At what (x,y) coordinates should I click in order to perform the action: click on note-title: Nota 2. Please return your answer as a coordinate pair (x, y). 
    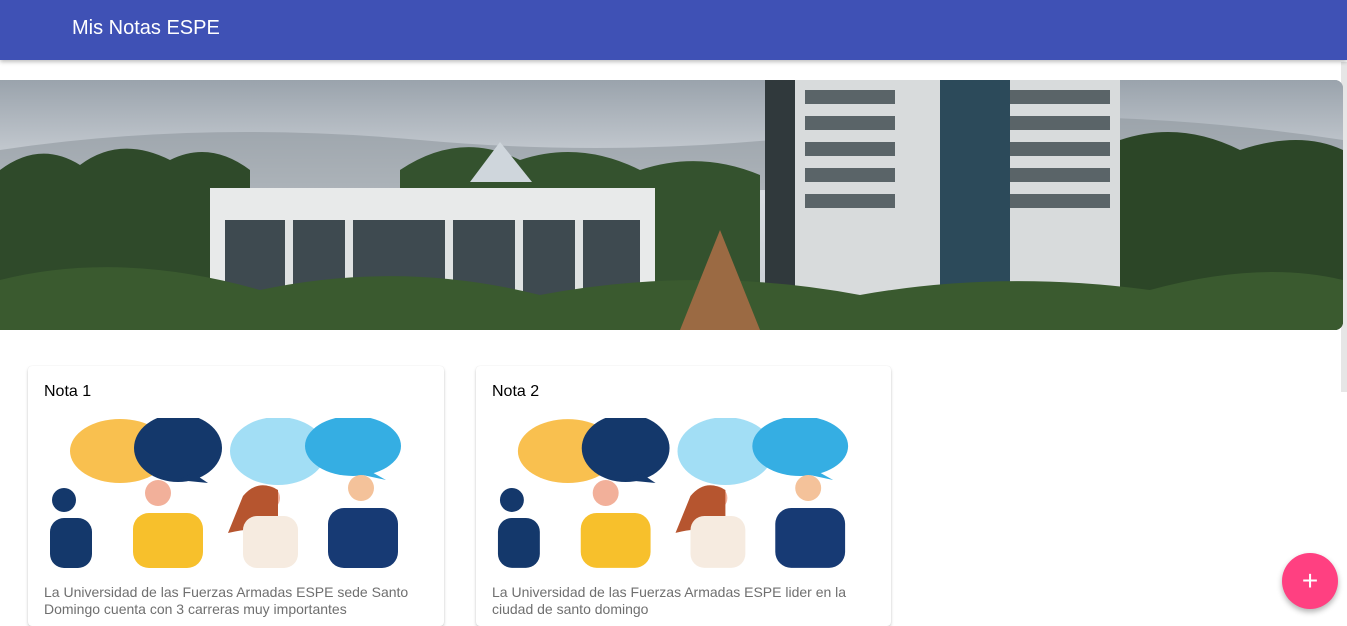
    Looking at the image, I should click on (516, 391).